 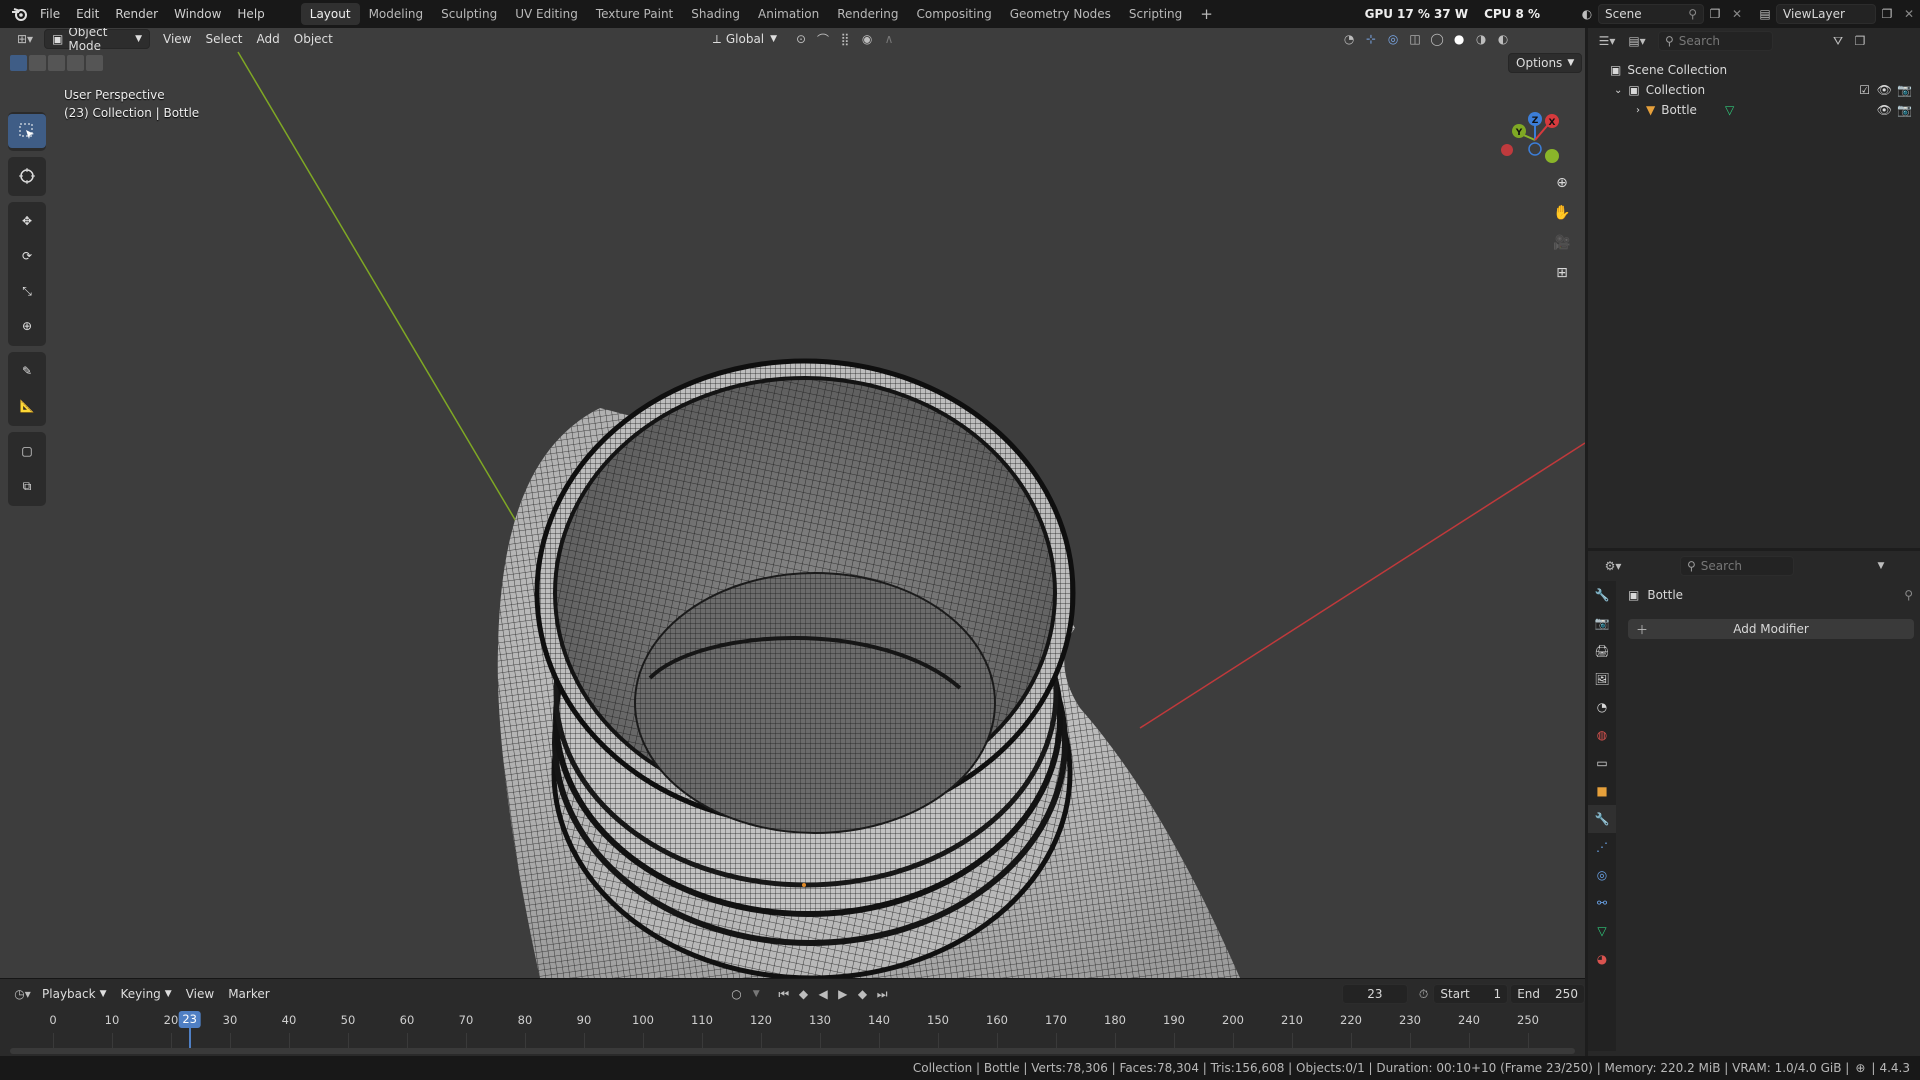 What do you see at coordinates (1602, 735) in the screenshot?
I see `world-tab-icon: ◍` at bounding box center [1602, 735].